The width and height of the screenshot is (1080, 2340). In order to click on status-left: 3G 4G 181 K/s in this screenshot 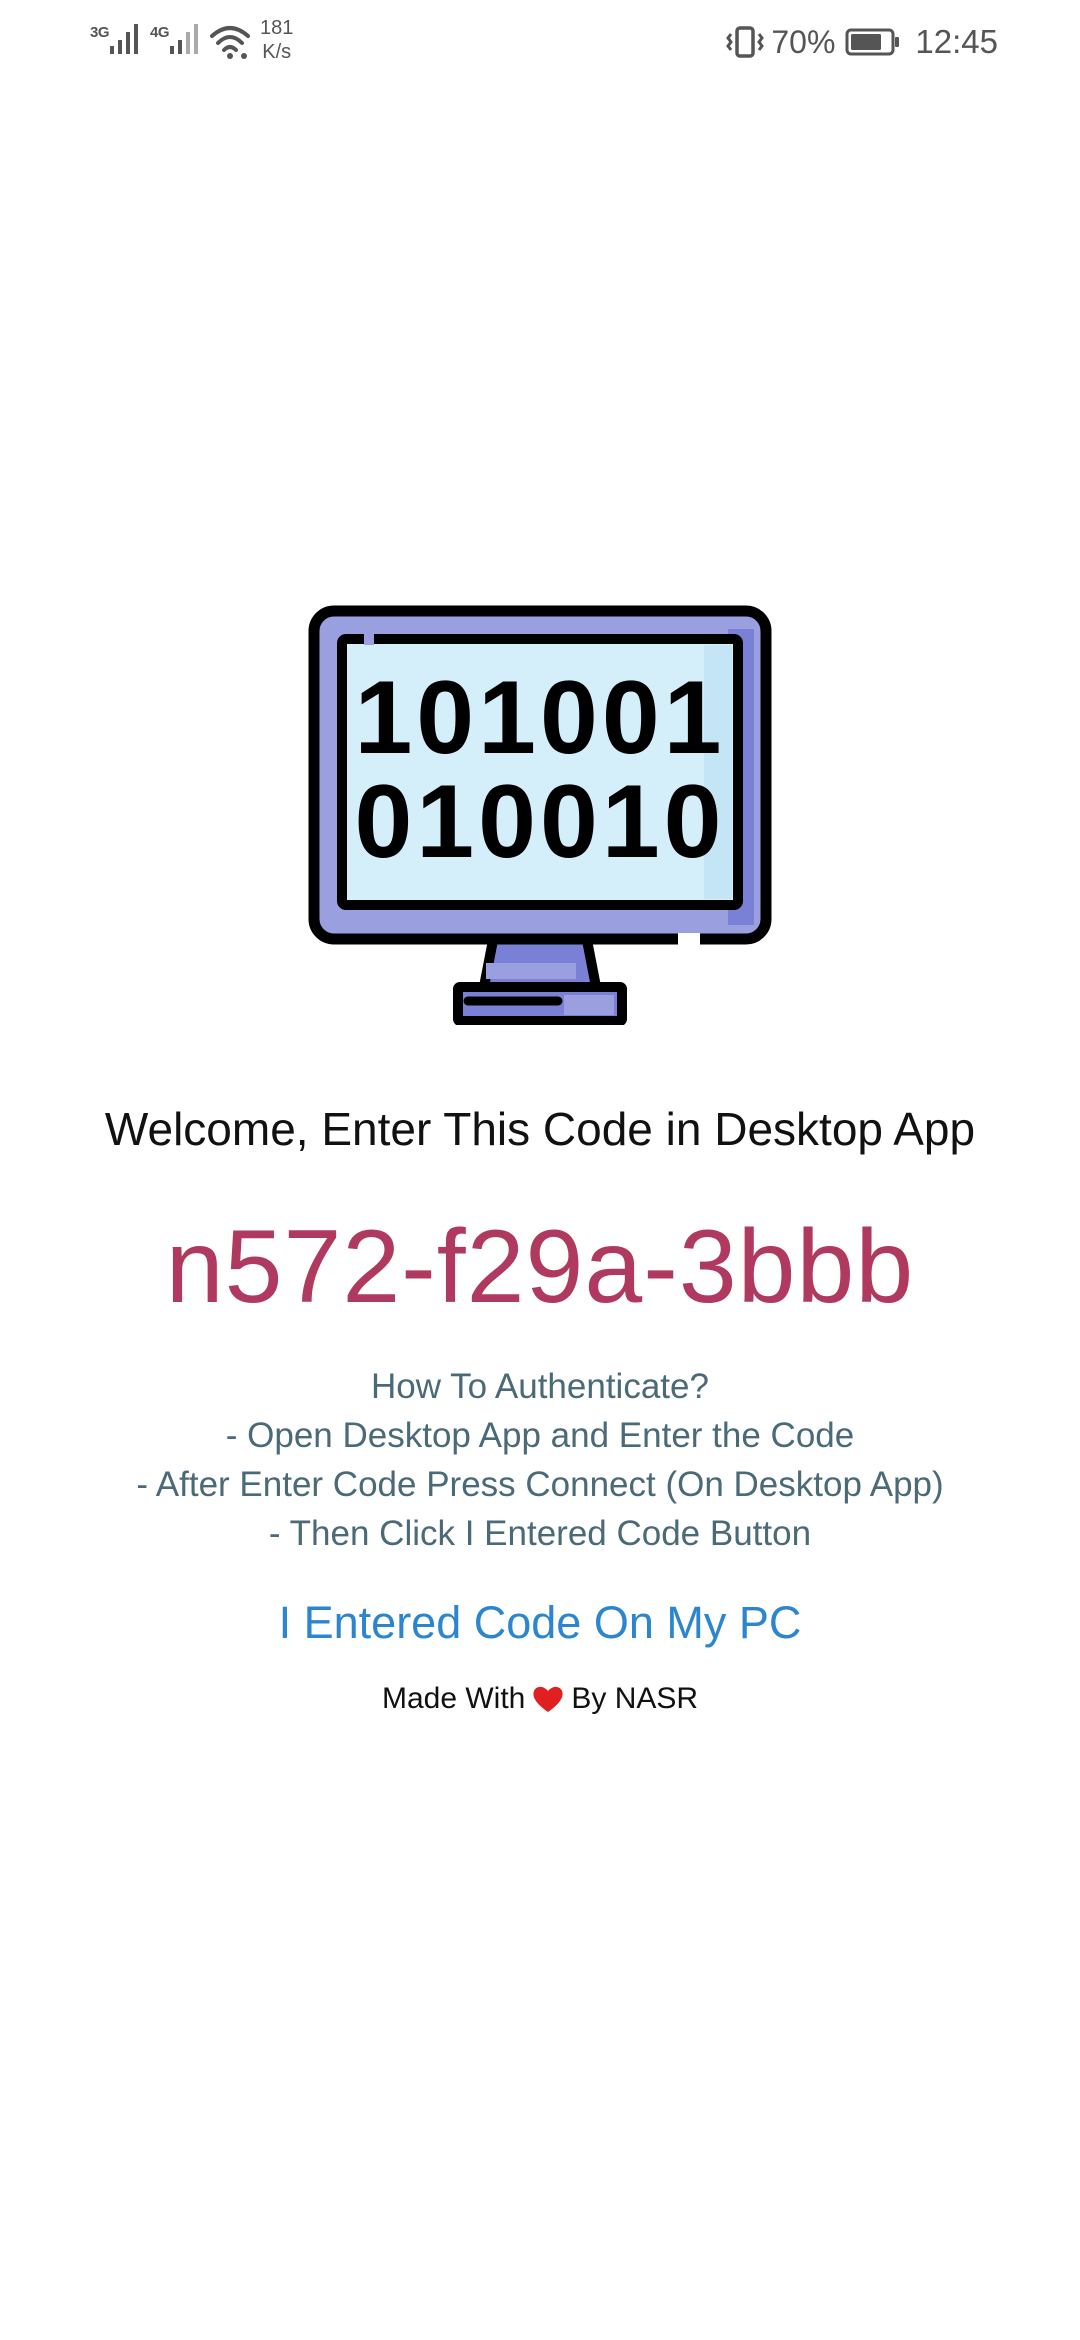, I will do `click(190, 42)`.